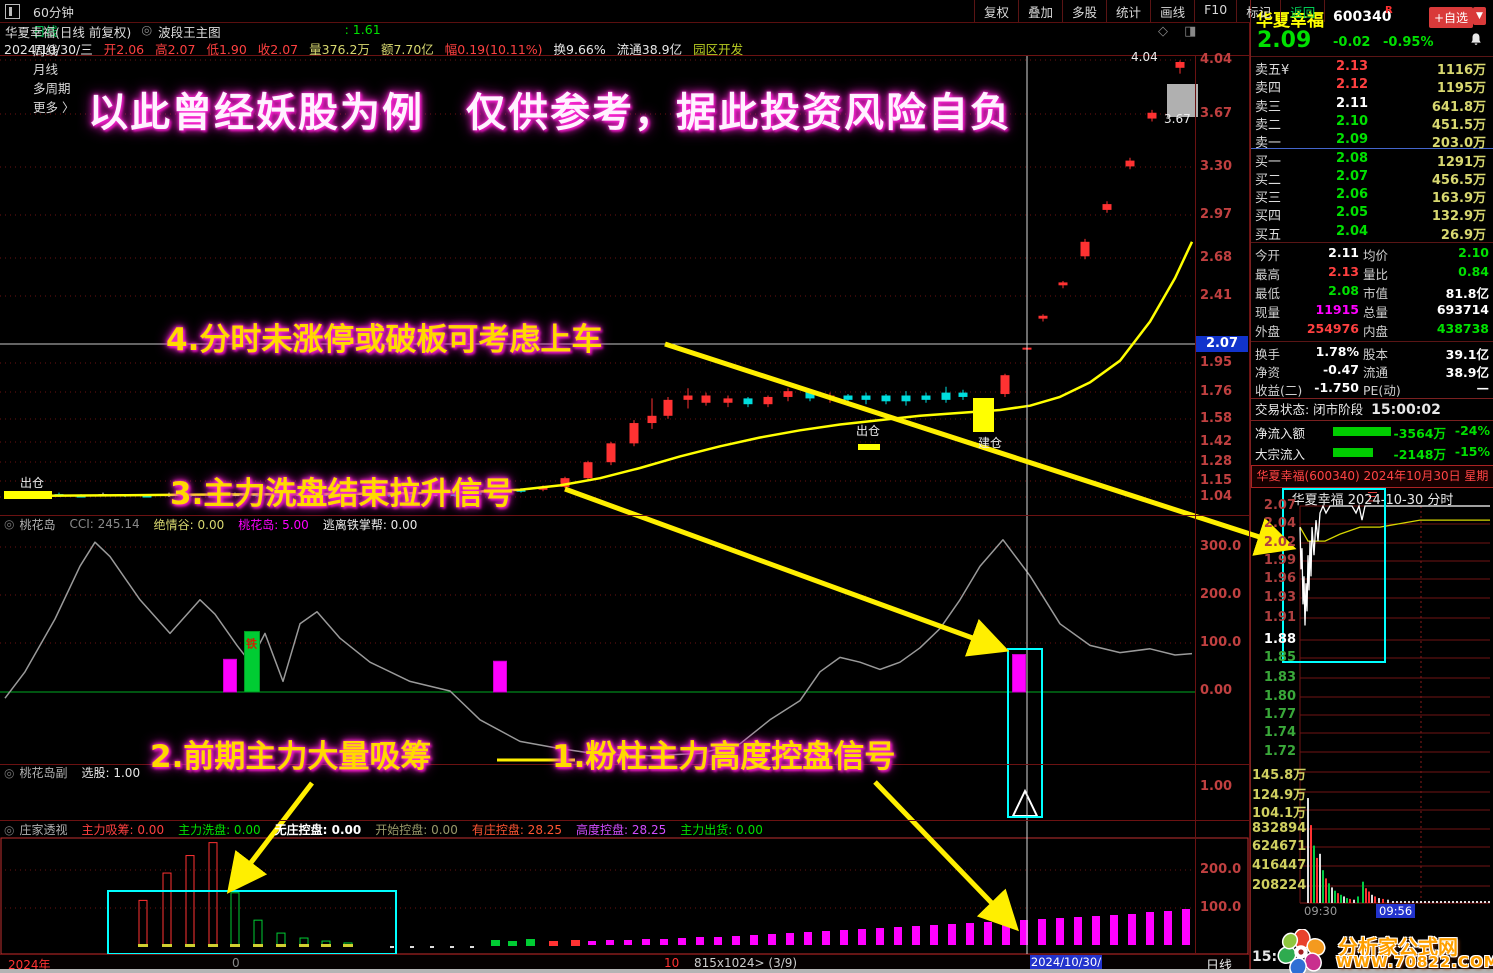 Image resolution: width=1493 pixels, height=973 pixels. I want to click on overlay-indicator-value: : 1.61, so click(362, 29).